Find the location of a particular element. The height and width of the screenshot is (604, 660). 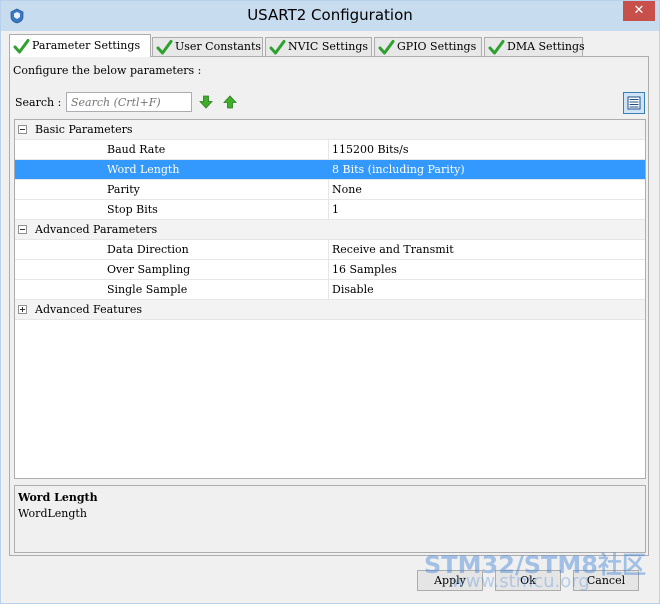

group-label: Advanced Features is located at coordinates (89, 309).